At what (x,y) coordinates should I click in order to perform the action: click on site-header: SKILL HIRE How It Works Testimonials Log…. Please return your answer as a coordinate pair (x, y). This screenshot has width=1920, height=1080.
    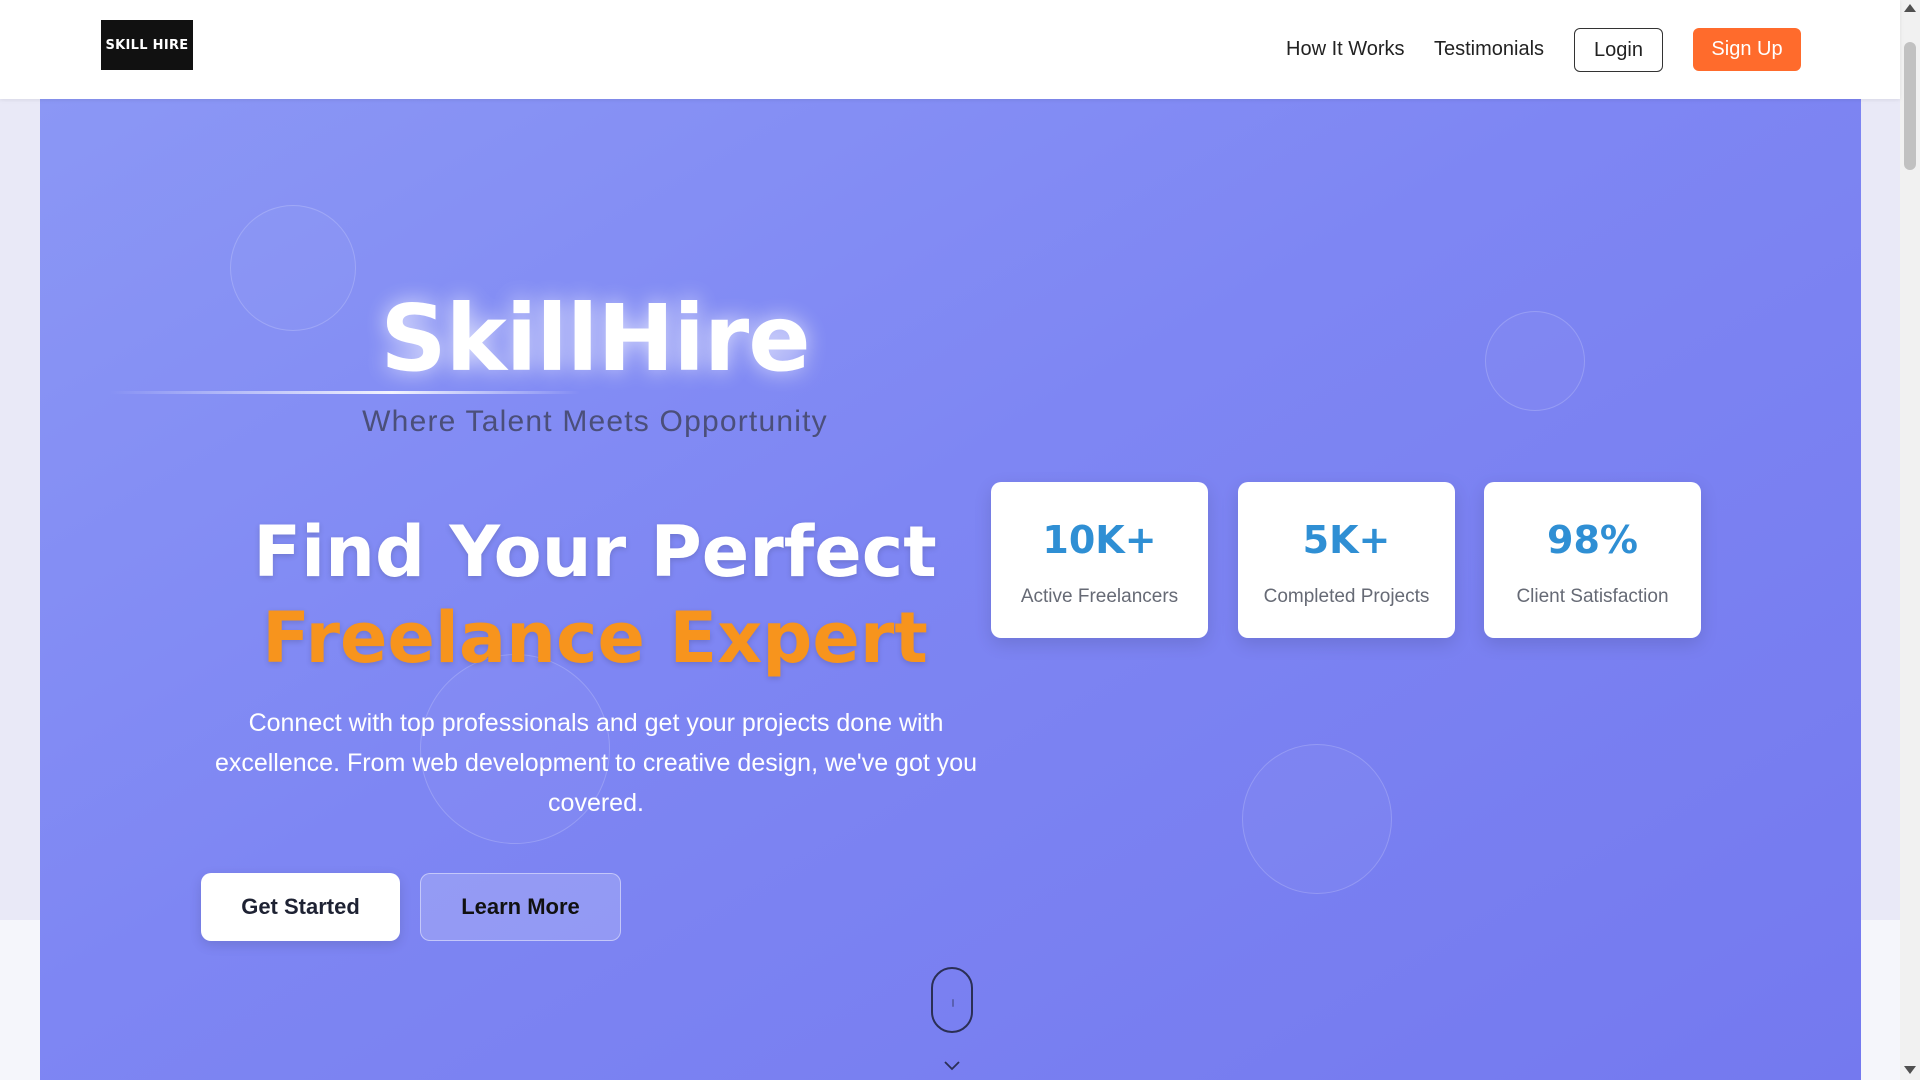
    Looking at the image, I should click on (950, 49).